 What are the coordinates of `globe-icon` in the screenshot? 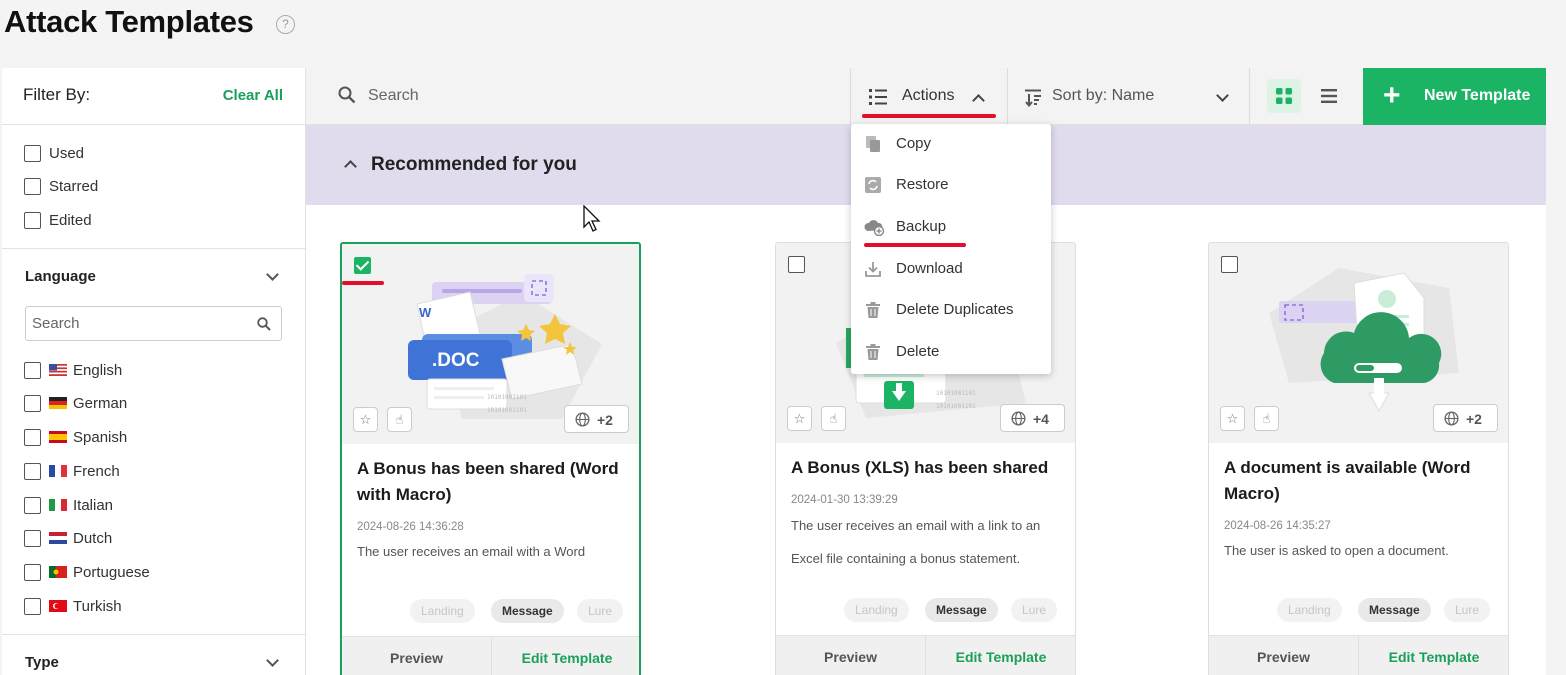 It's located at (1018, 418).